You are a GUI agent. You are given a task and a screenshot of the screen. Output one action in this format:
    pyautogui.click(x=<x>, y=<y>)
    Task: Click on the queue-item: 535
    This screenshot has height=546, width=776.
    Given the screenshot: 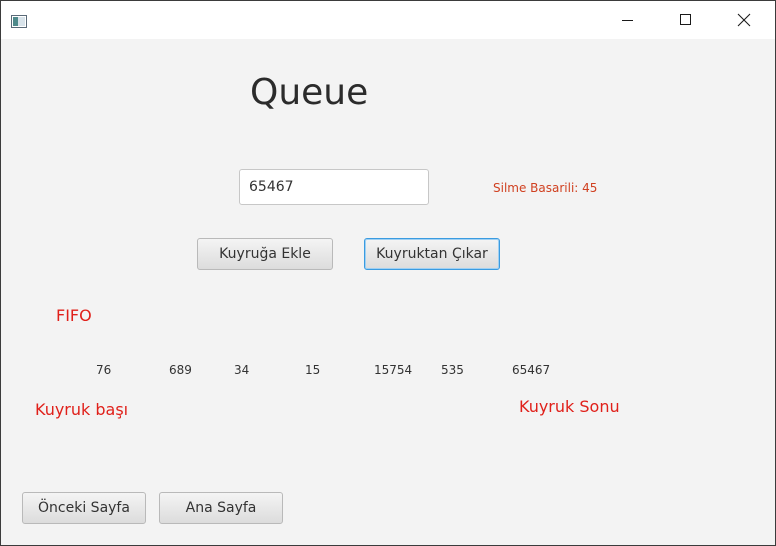 What is the action you would take?
    pyautogui.click(x=452, y=370)
    